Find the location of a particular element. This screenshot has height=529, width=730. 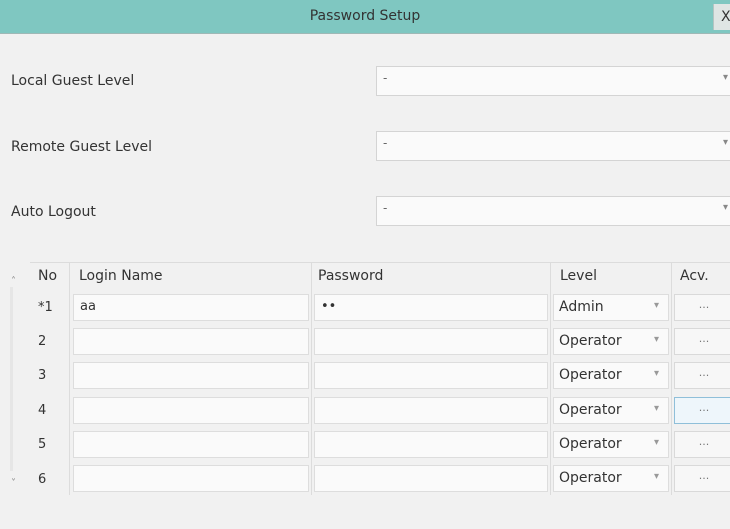

window-title: Password Setup is located at coordinates (365, 16).